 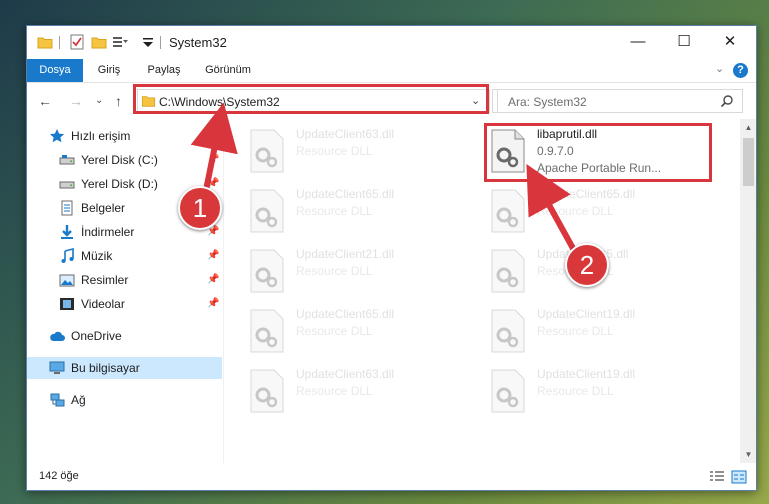 What do you see at coordinates (96, 336) in the screenshot?
I see `sidebar-item-label: OneDrive` at bounding box center [96, 336].